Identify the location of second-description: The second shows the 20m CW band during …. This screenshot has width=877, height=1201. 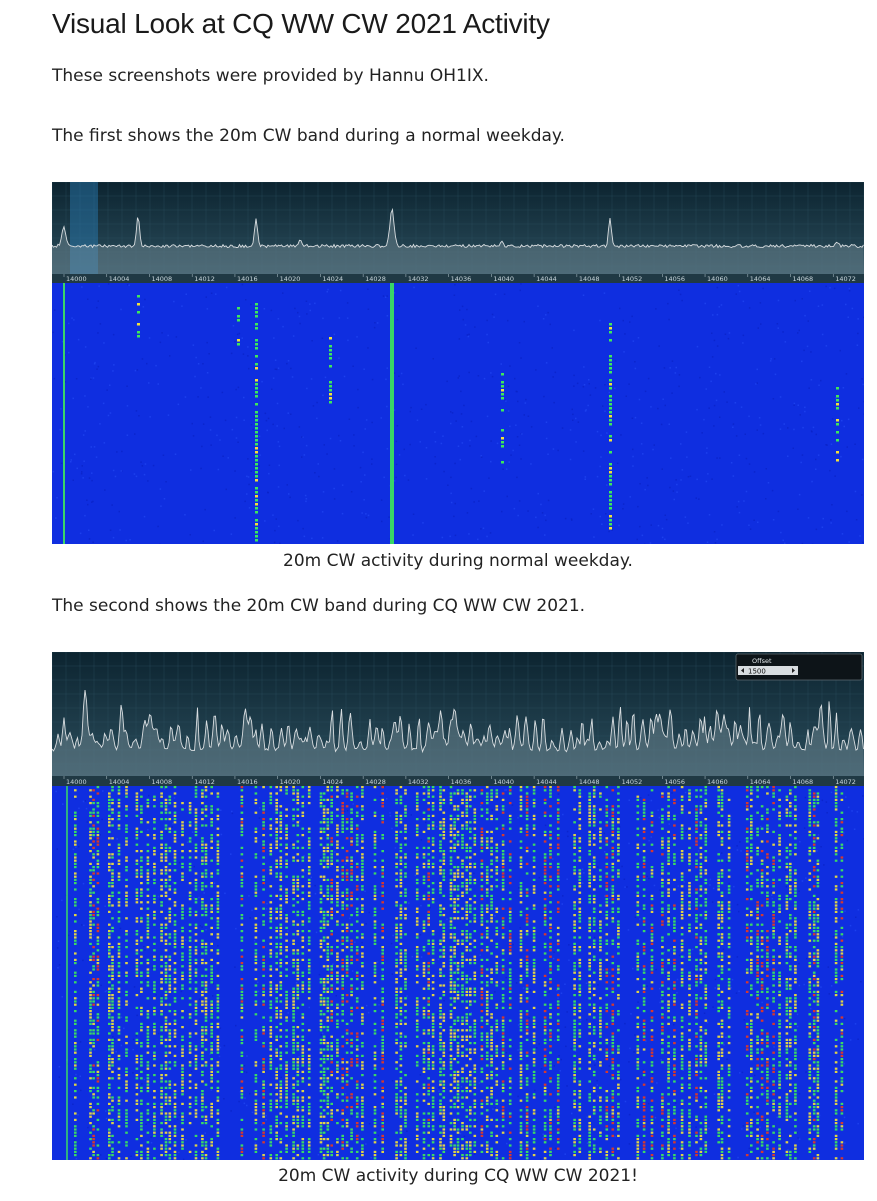
(319, 606).